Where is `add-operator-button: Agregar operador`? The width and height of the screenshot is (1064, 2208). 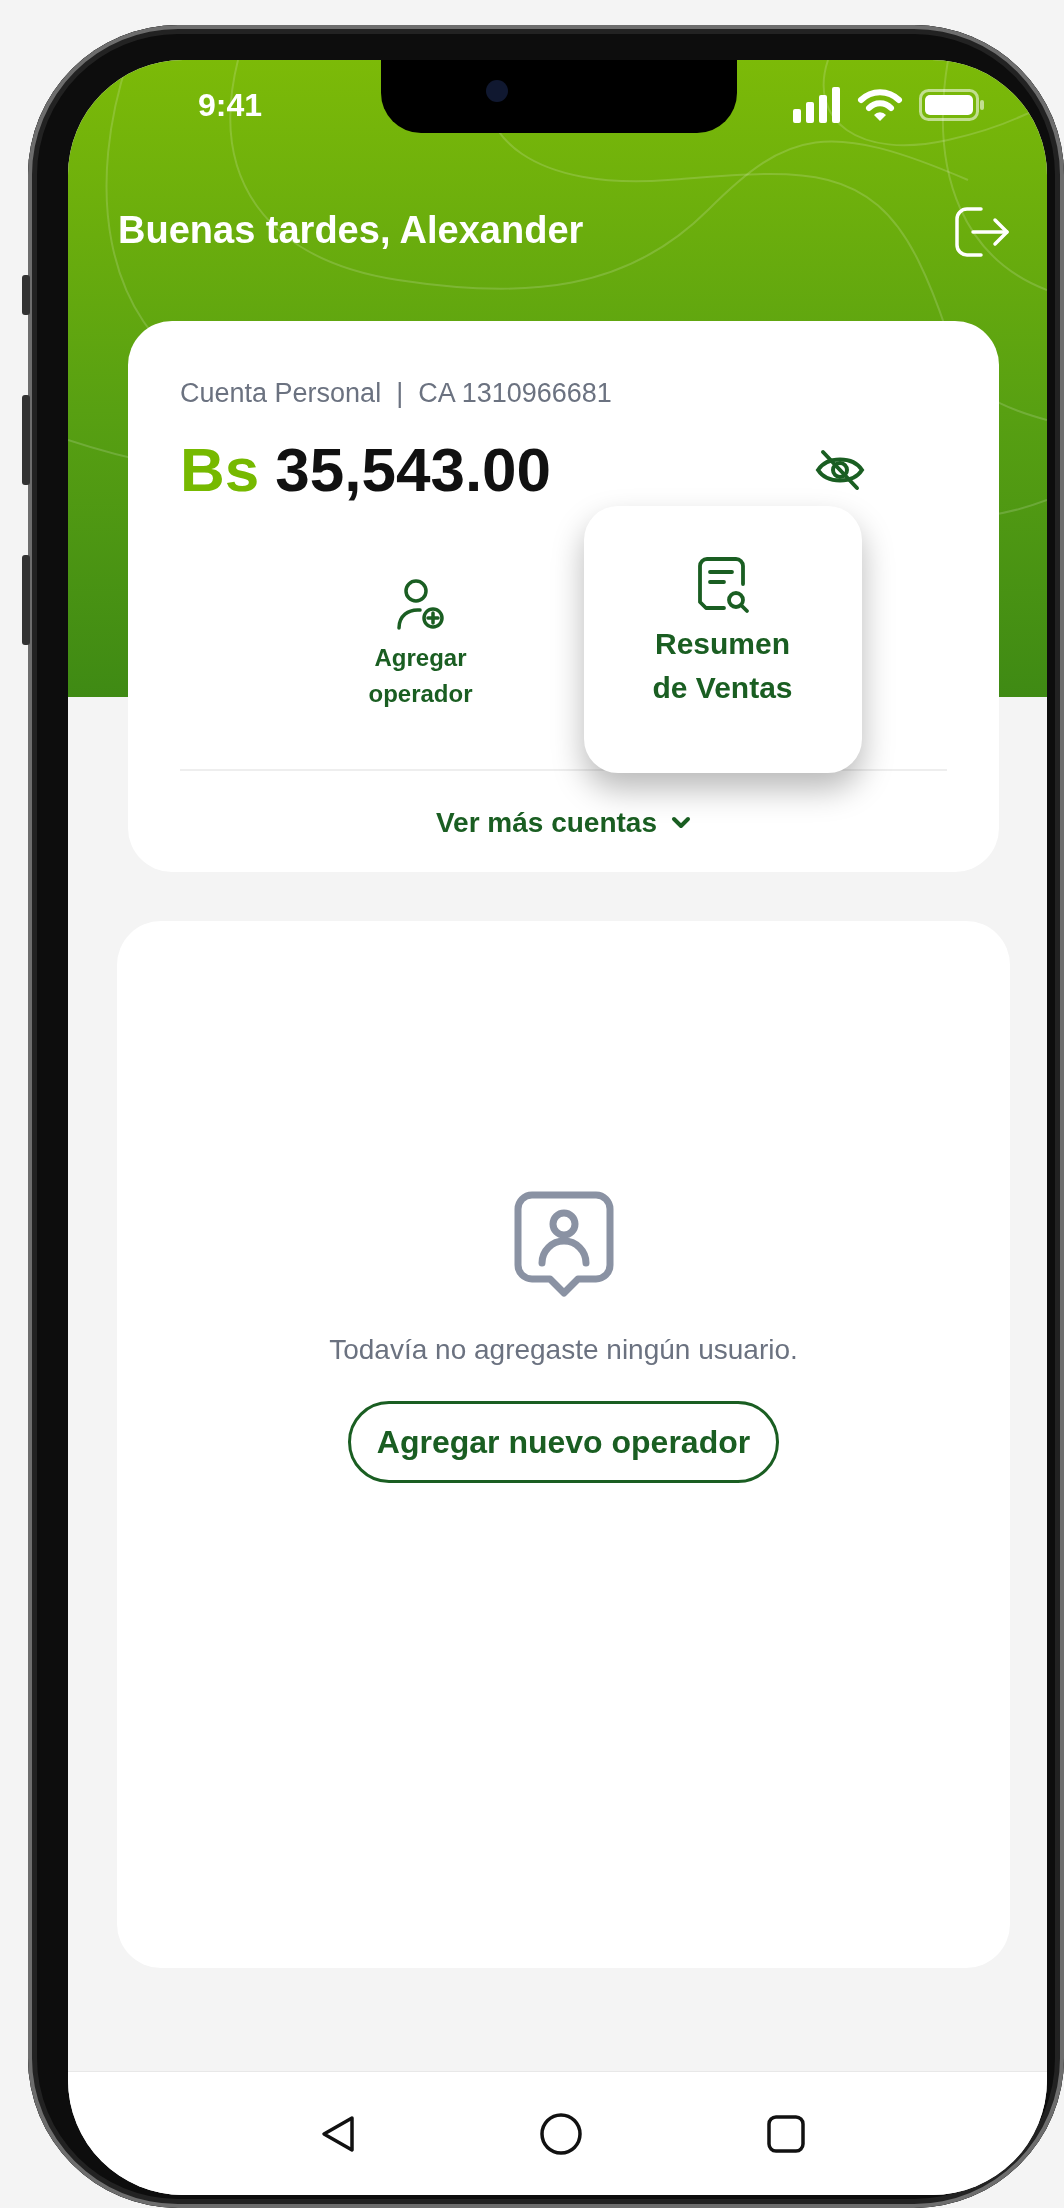 add-operator-button: Agregar operador is located at coordinates (420, 609).